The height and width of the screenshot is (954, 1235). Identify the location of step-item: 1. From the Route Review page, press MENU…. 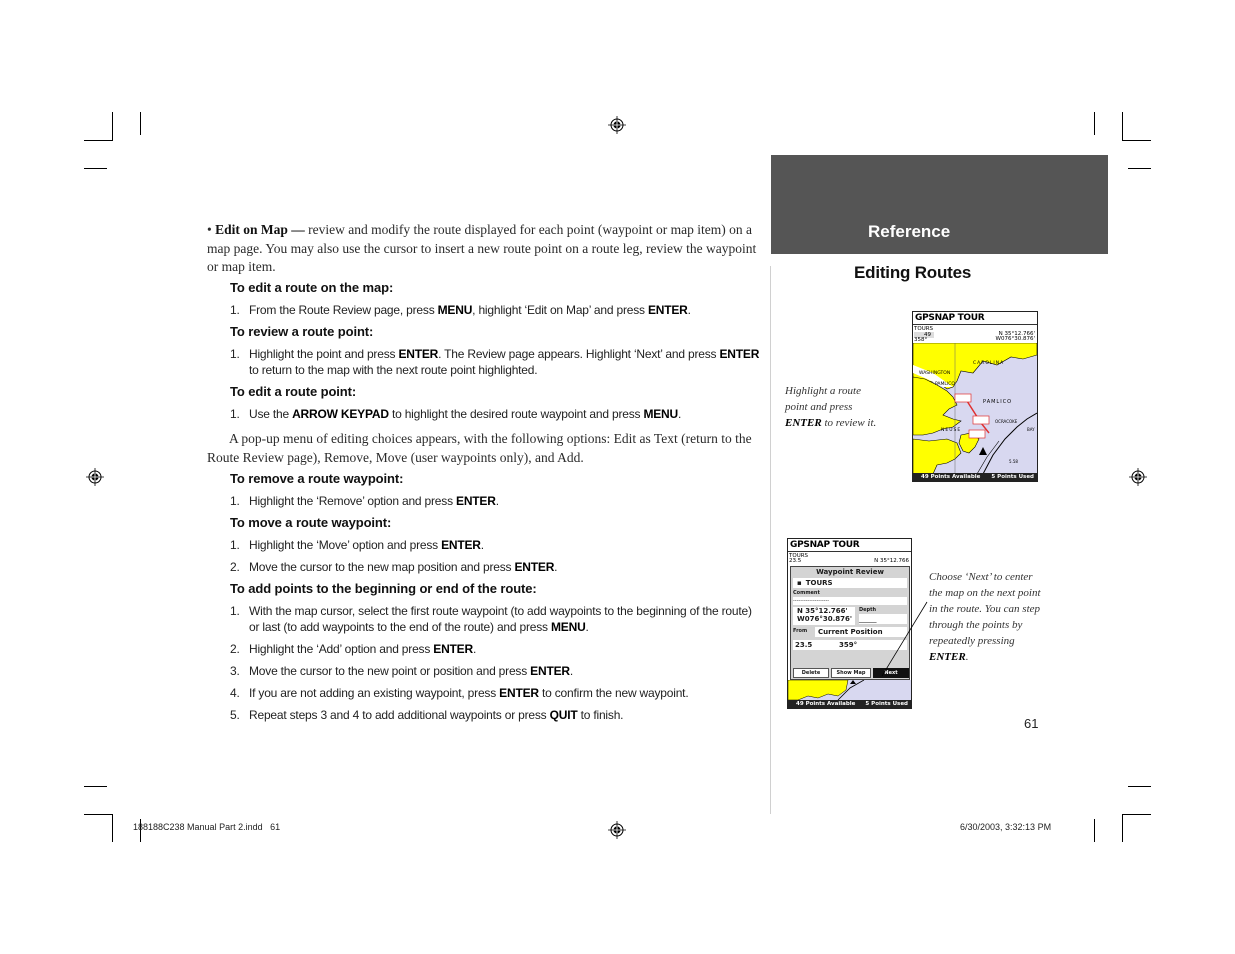
(495, 310).